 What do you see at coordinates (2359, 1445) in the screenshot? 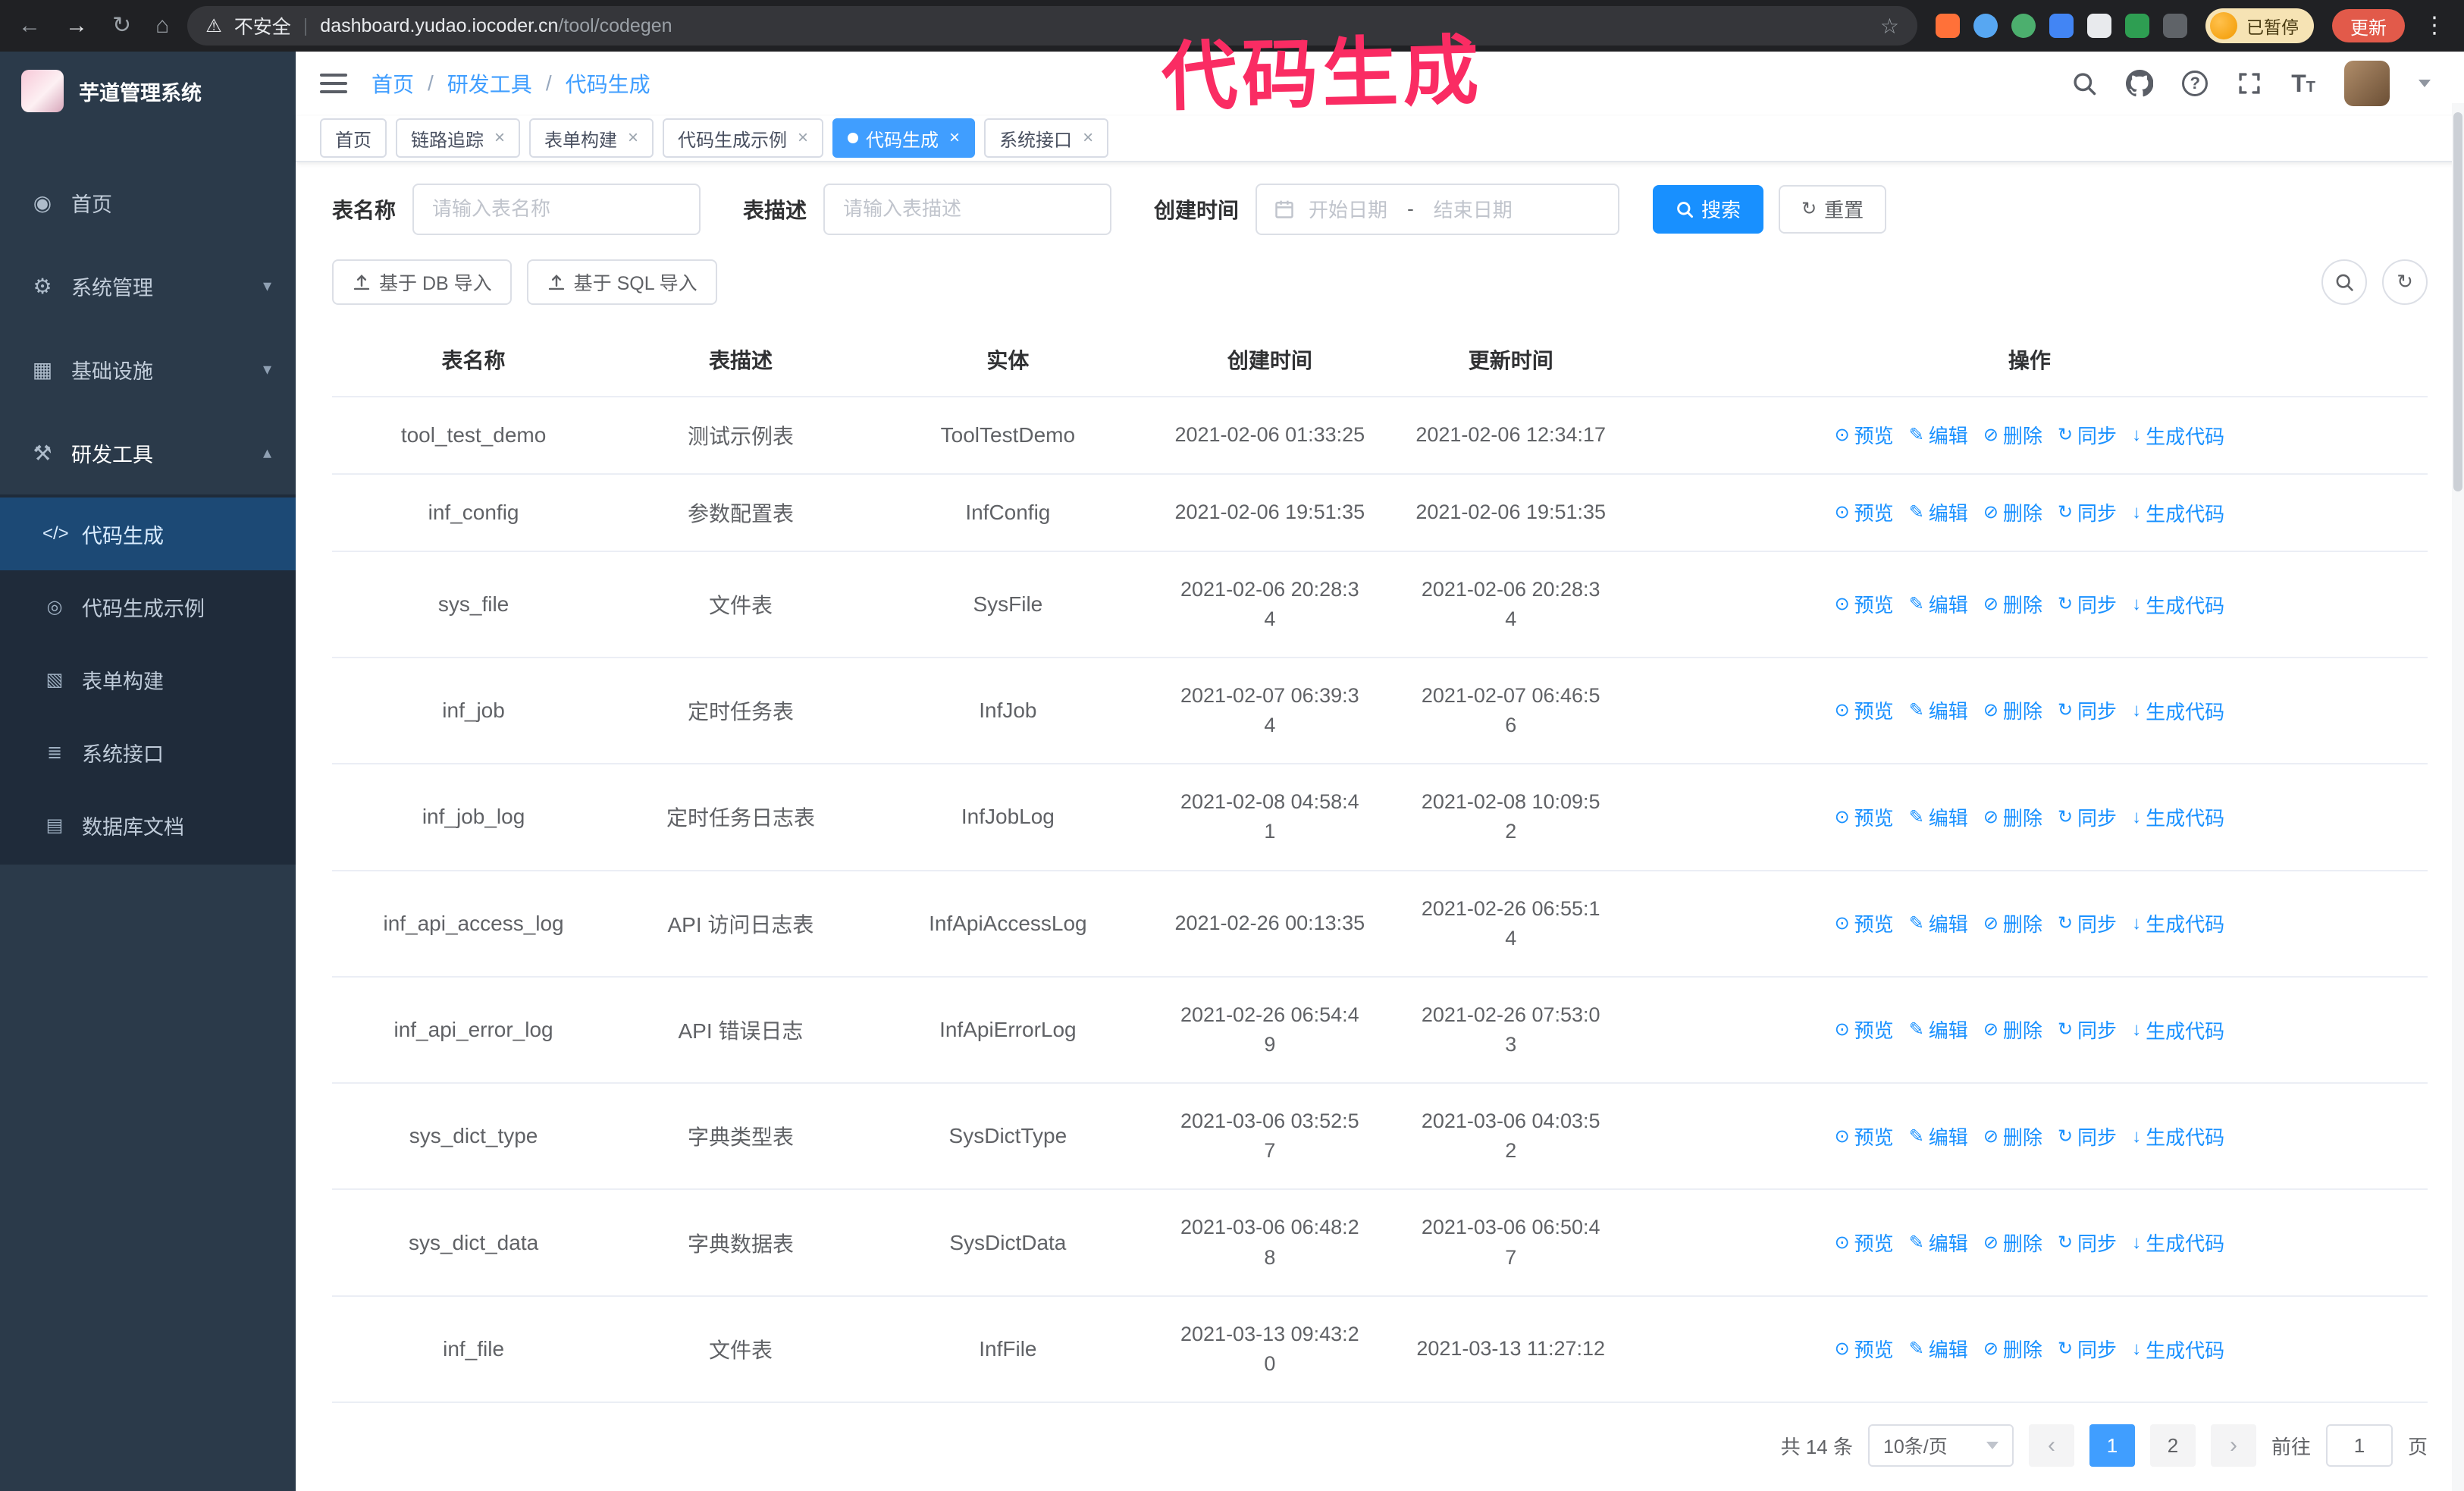
I see `goto-page-input` at bounding box center [2359, 1445].